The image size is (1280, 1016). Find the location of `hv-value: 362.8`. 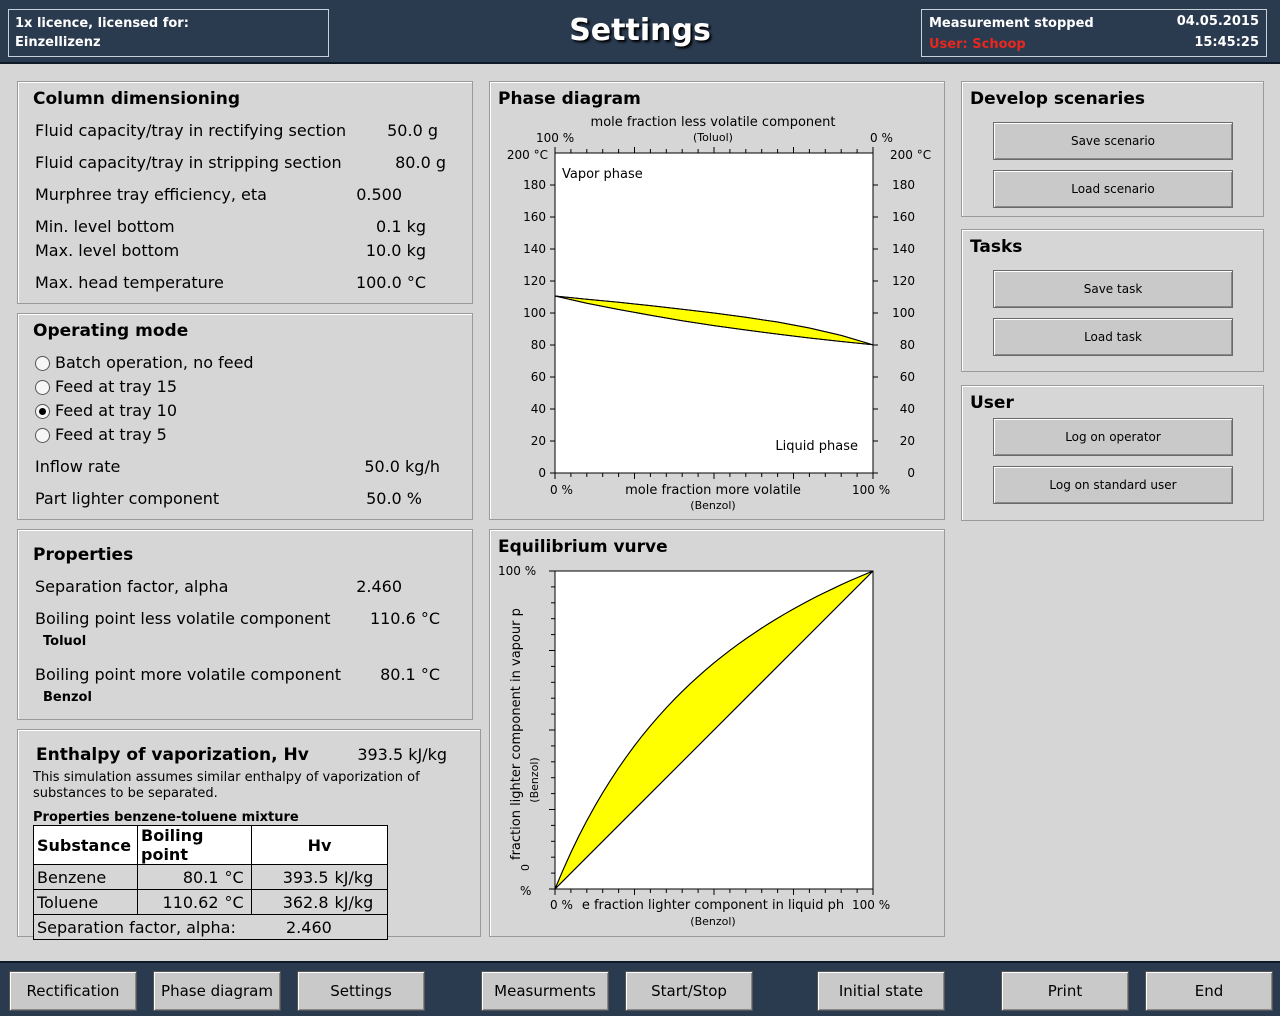

hv-value: 362.8 is located at coordinates (291, 902).